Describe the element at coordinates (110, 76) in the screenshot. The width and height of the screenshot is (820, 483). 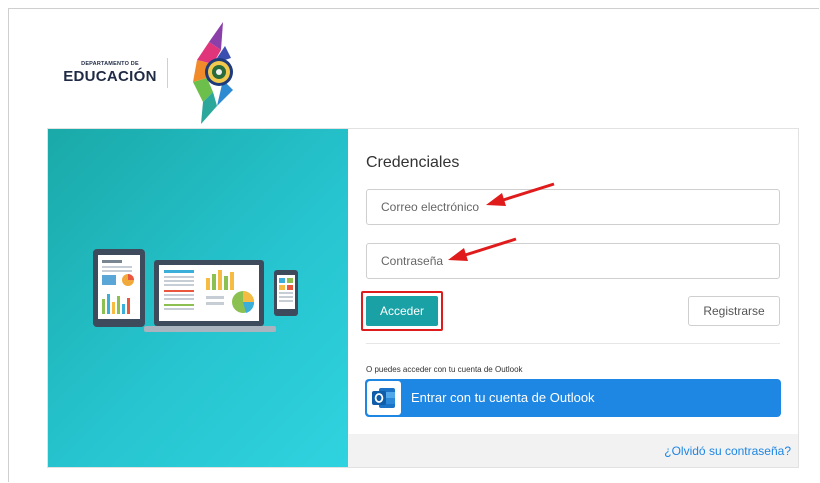
I see `logo-education-text: EDUCACIÓN` at that location.